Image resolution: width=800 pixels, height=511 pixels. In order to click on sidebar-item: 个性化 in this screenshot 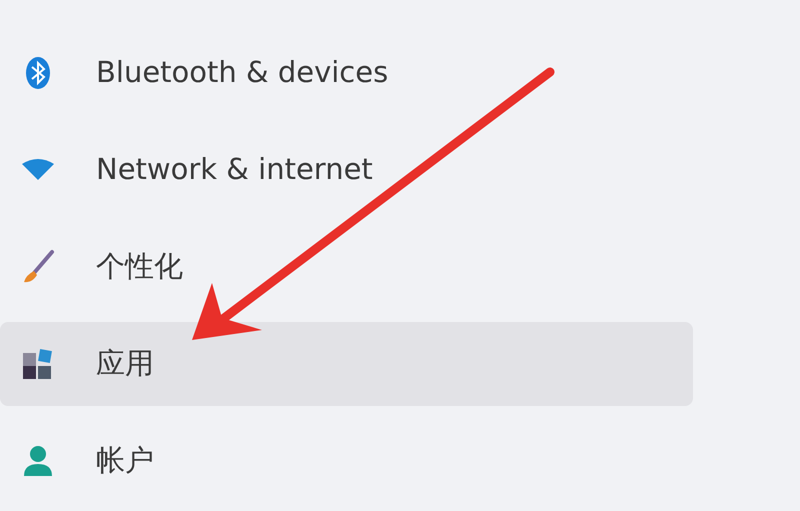, I will do `click(346, 267)`.